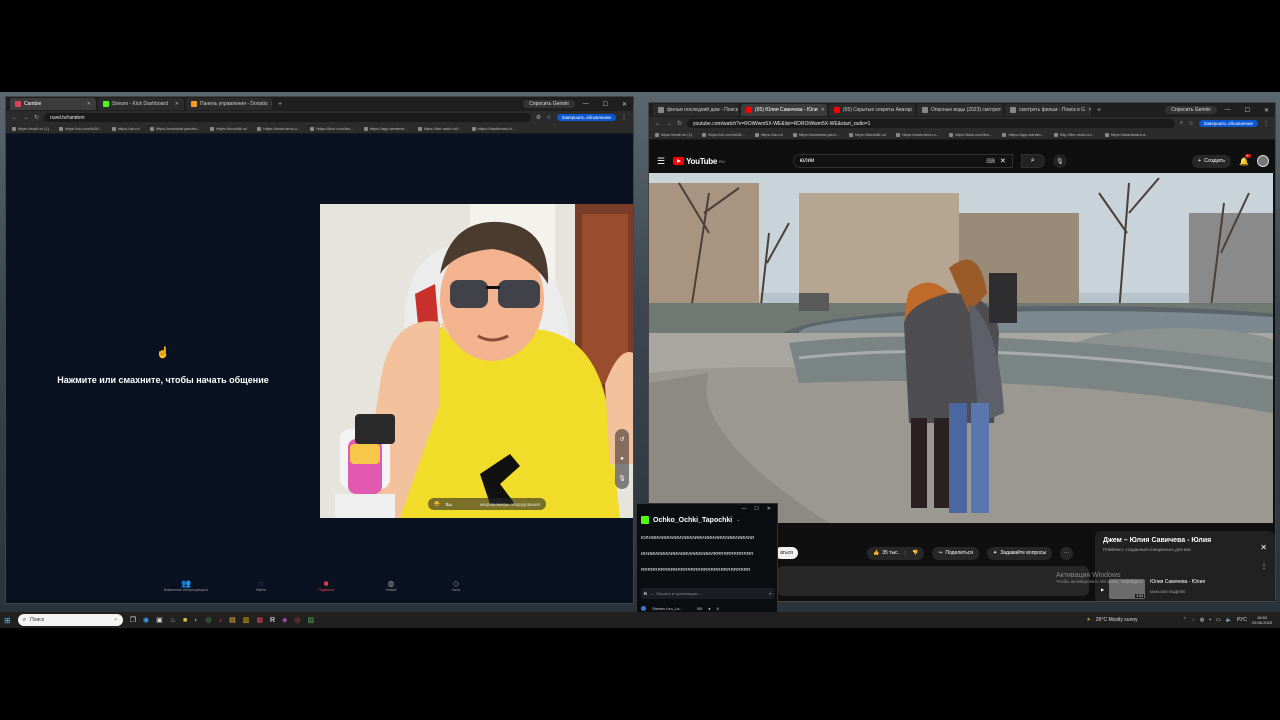  What do you see at coordinates (1067, 553) in the screenshot?
I see `more-actions-button: ⋯` at bounding box center [1067, 553].